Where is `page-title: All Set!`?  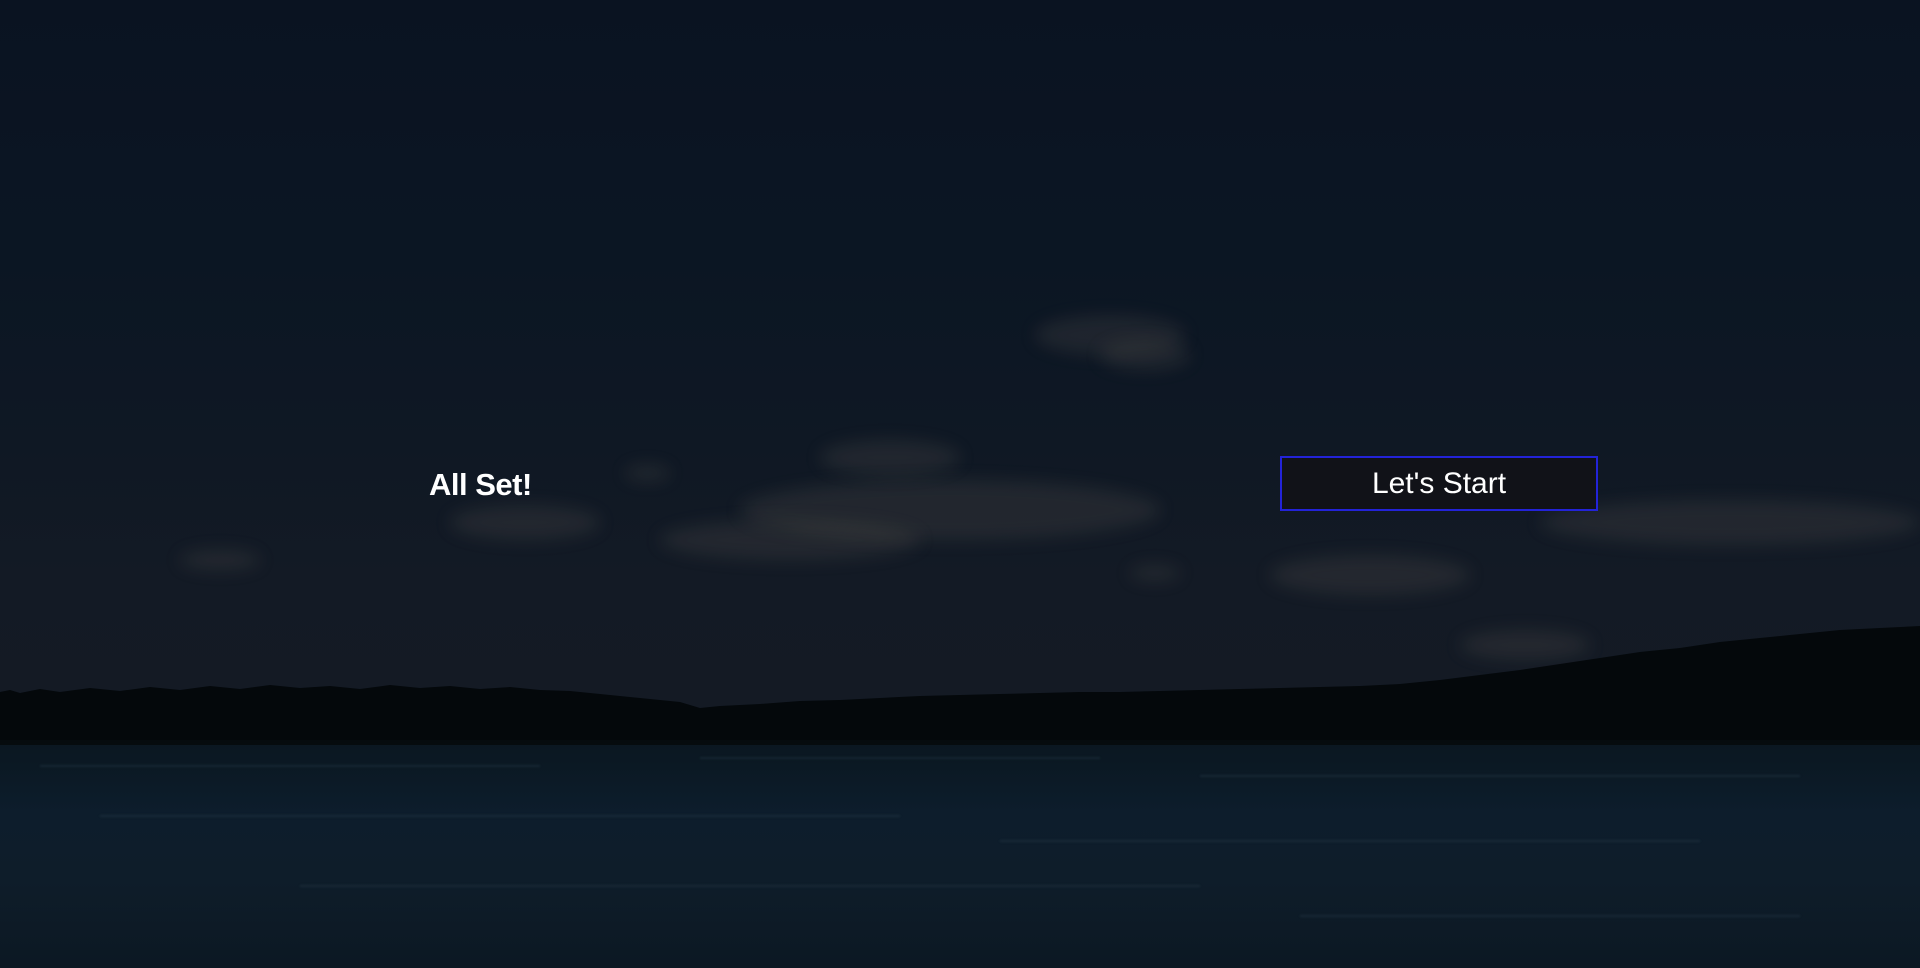 page-title: All Set! is located at coordinates (480, 484).